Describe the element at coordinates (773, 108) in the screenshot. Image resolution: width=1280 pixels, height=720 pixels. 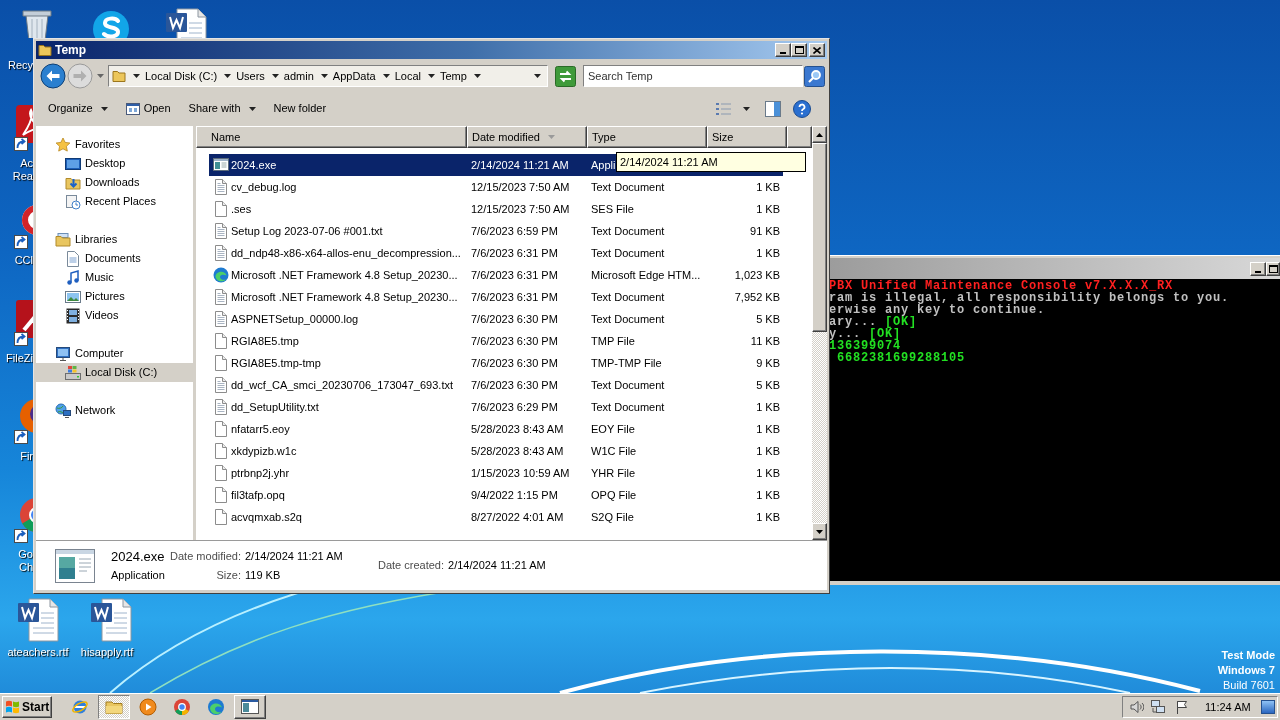
I see `preview-pane-icon` at that location.